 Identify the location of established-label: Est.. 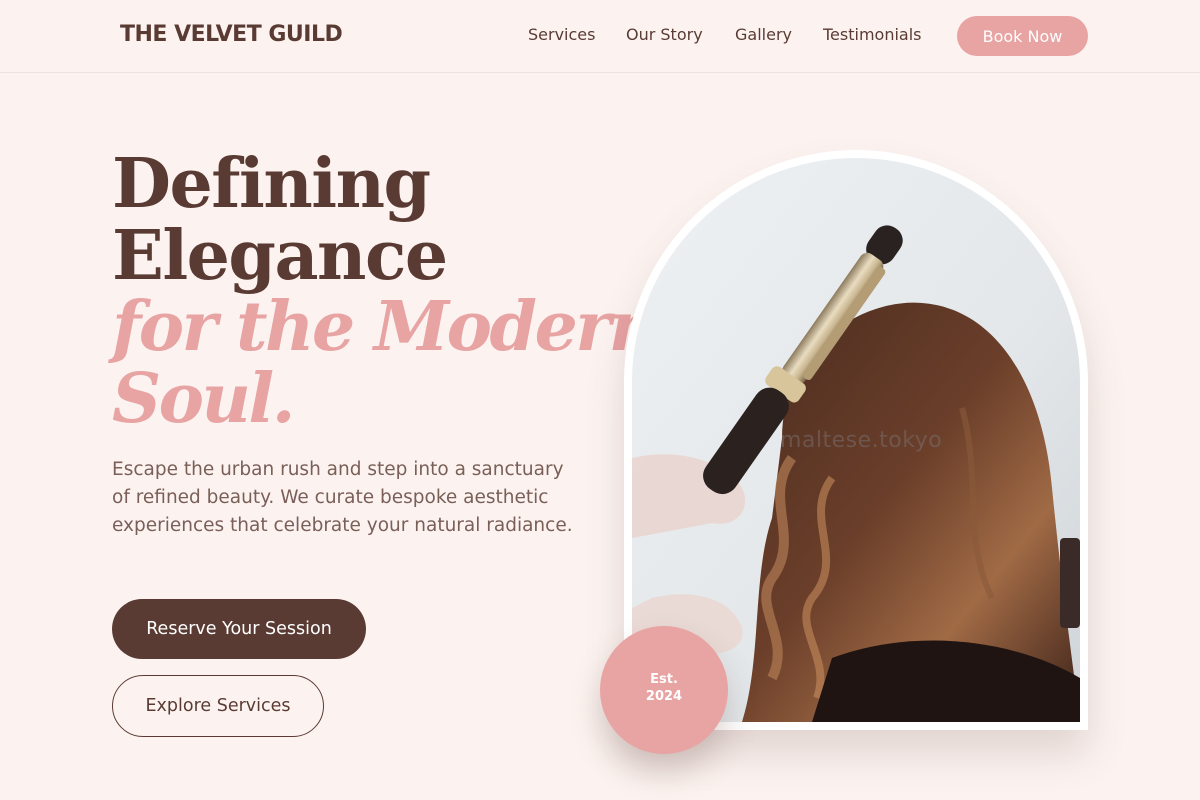
(664, 679).